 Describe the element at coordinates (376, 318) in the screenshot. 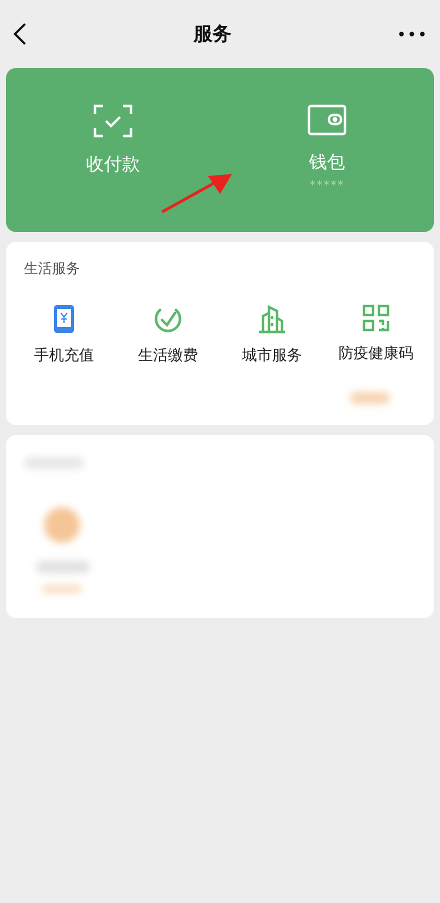

I see `qr-code-icon` at that location.